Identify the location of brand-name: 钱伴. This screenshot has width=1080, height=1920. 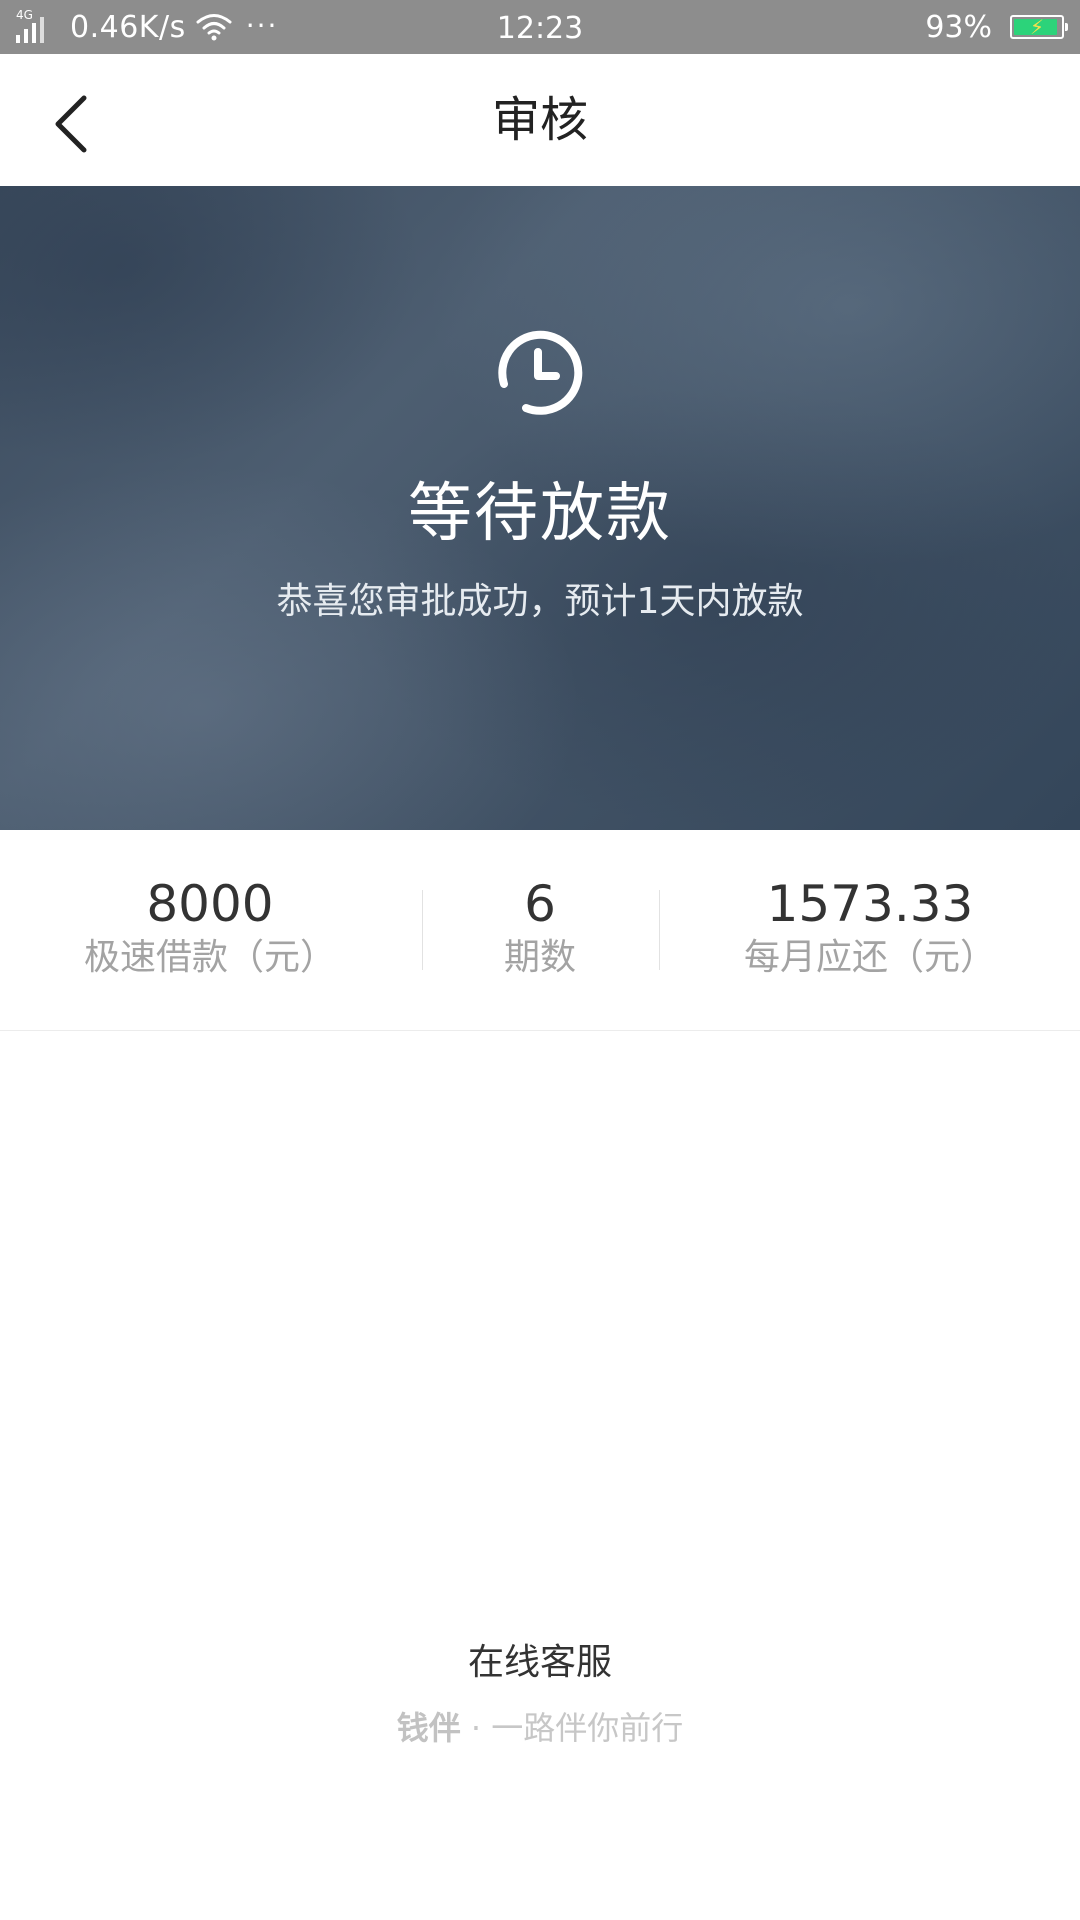
(428, 1728).